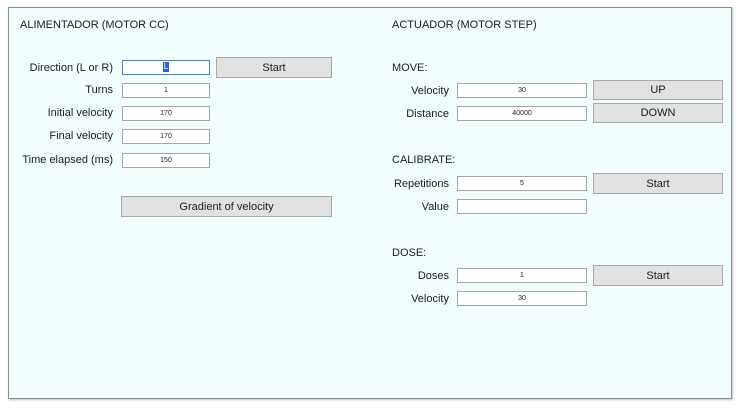 The height and width of the screenshot is (409, 738). I want to click on dose-start-button: Start, so click(658, 275).